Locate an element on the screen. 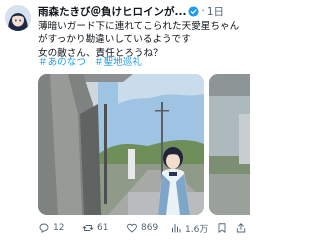  bookmark-icon is located at coordinates (222, 228).